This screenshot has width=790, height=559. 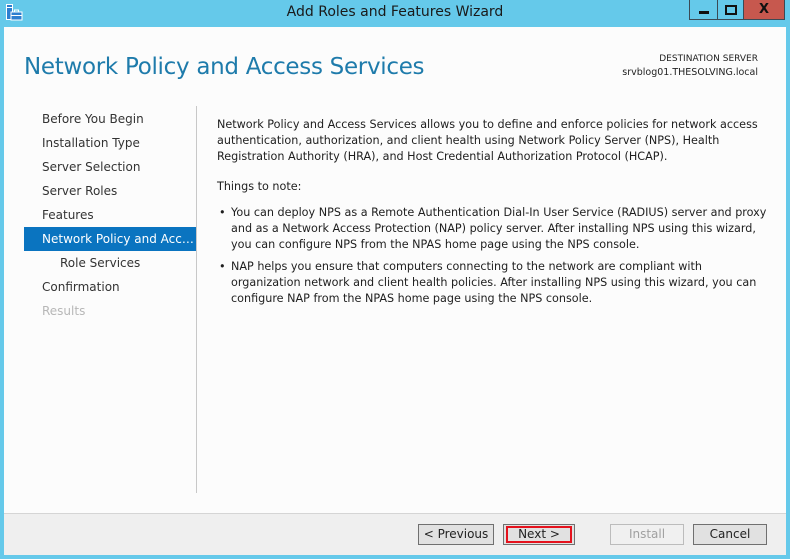 I want to click on nav-divider, so click(x=196, y=299).